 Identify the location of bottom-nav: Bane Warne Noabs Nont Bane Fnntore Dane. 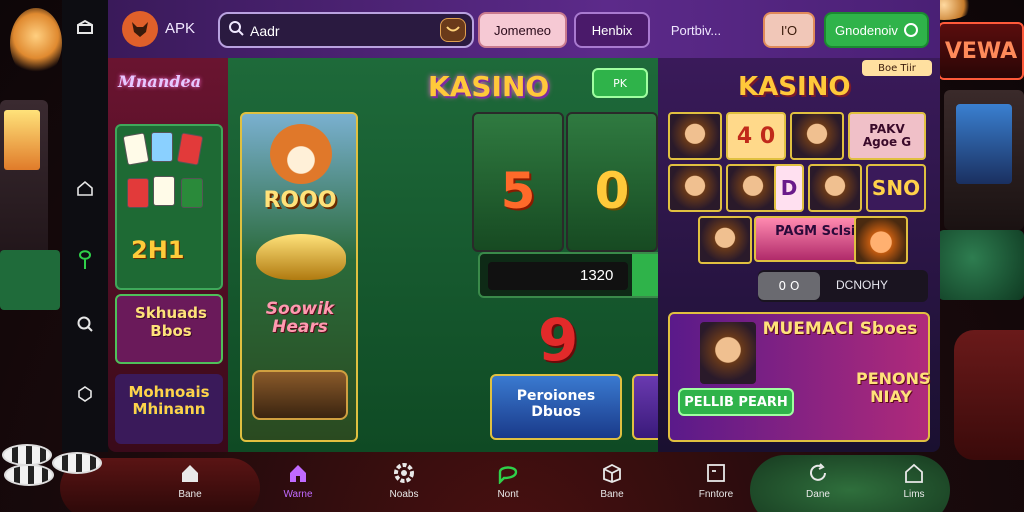
(550, 483).